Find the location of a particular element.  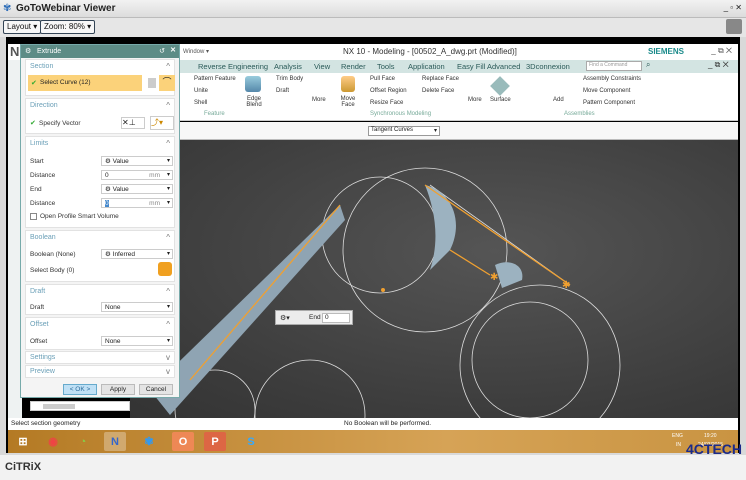

tab-tools: Tools is located at coordinates (386, 66).